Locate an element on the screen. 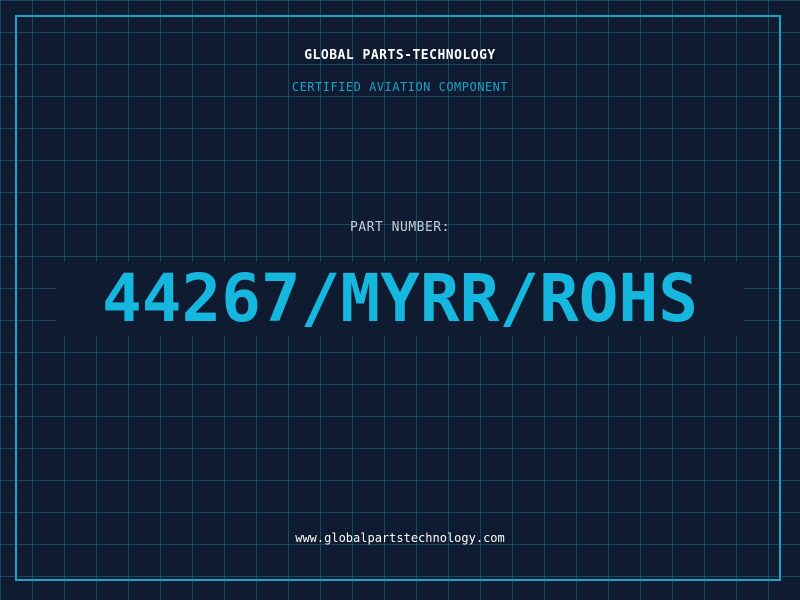 The height and width of the screenshot is (600, 800). part-number-label: PART NUMBER: is located at coordinates (400, 227).